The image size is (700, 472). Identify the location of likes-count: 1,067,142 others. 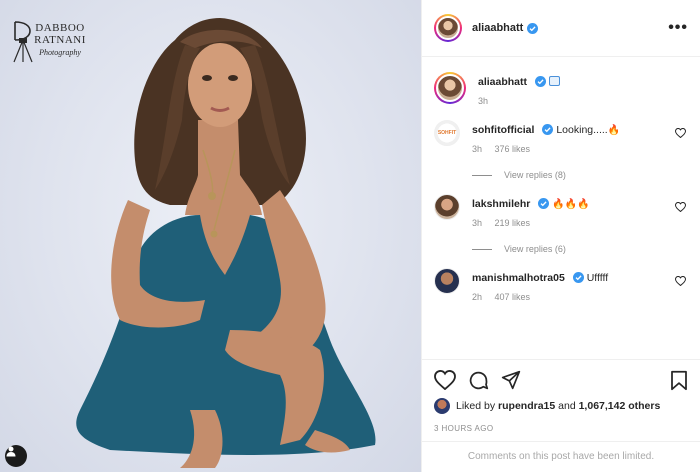
(620, 406).